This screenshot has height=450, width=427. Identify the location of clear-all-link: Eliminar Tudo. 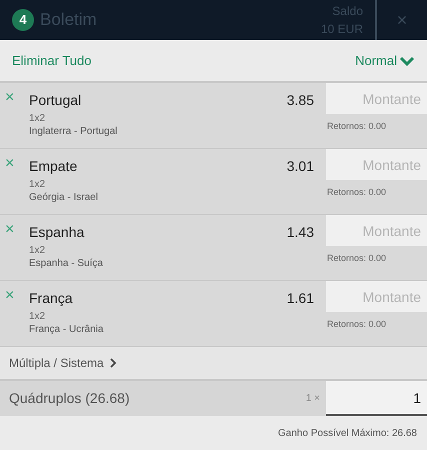
(52, 60).